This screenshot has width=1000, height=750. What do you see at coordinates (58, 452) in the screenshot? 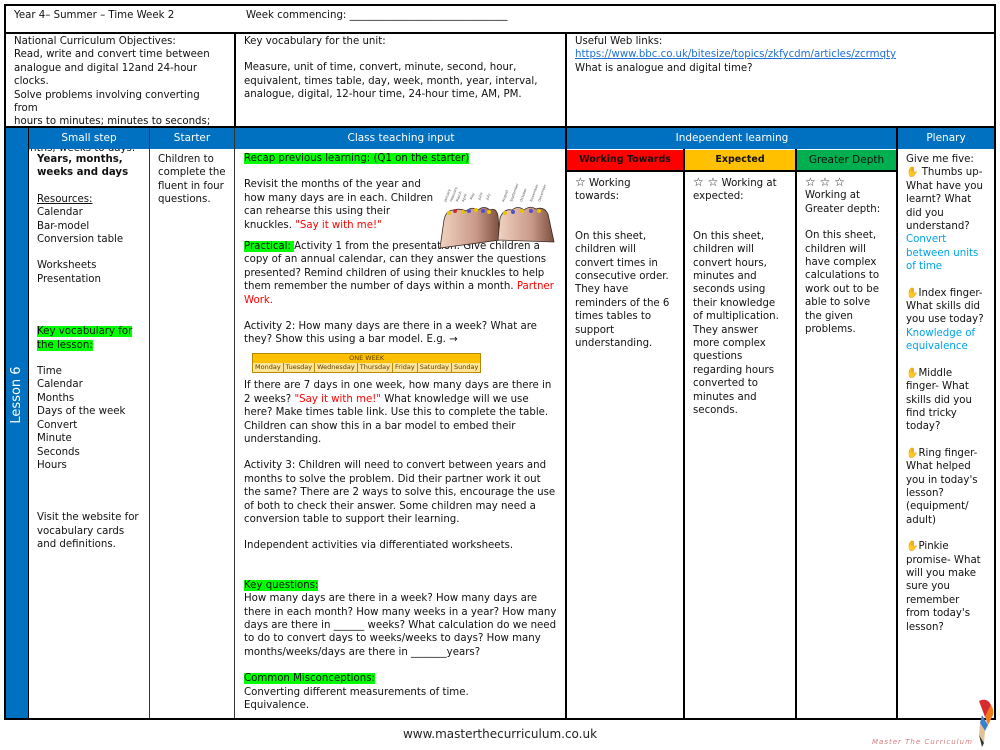
I see `vocab-item: Seconds` at bounding box center [58, 452].